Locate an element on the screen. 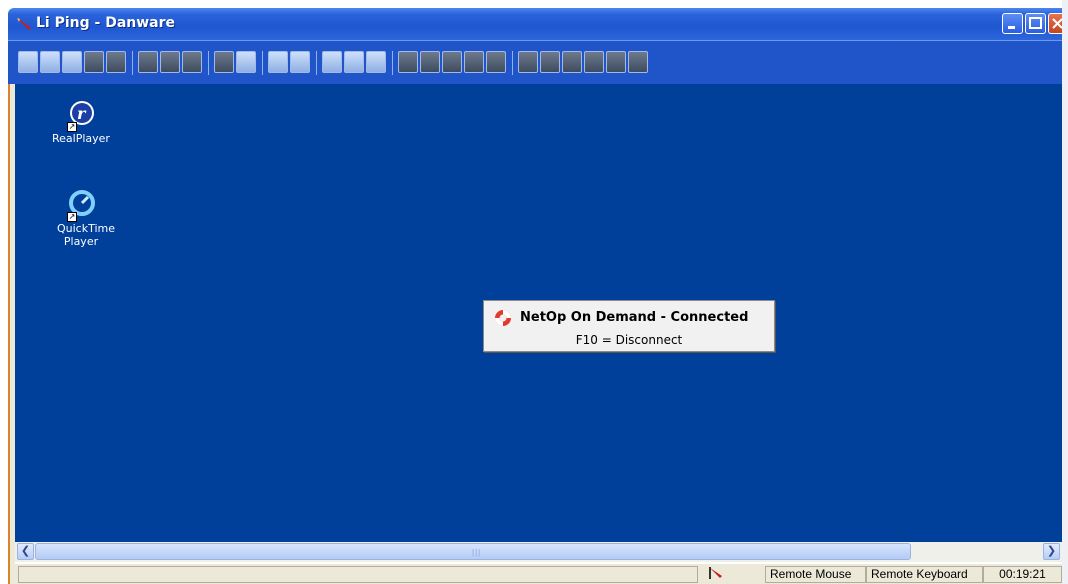 This screenshot has height=584, width=1068. close-icon is located at coordinates (1057, 23).